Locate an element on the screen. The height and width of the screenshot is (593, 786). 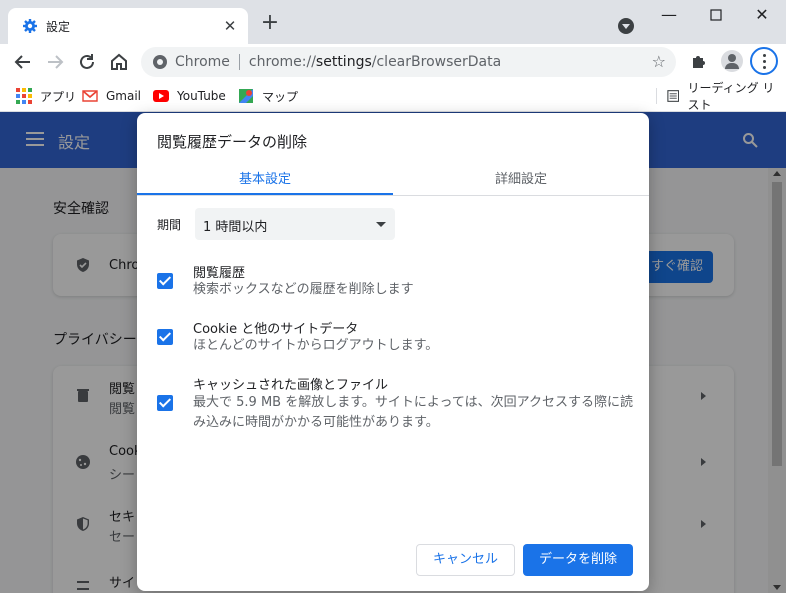
minimize-button: — is located at coordinates (669, 15).